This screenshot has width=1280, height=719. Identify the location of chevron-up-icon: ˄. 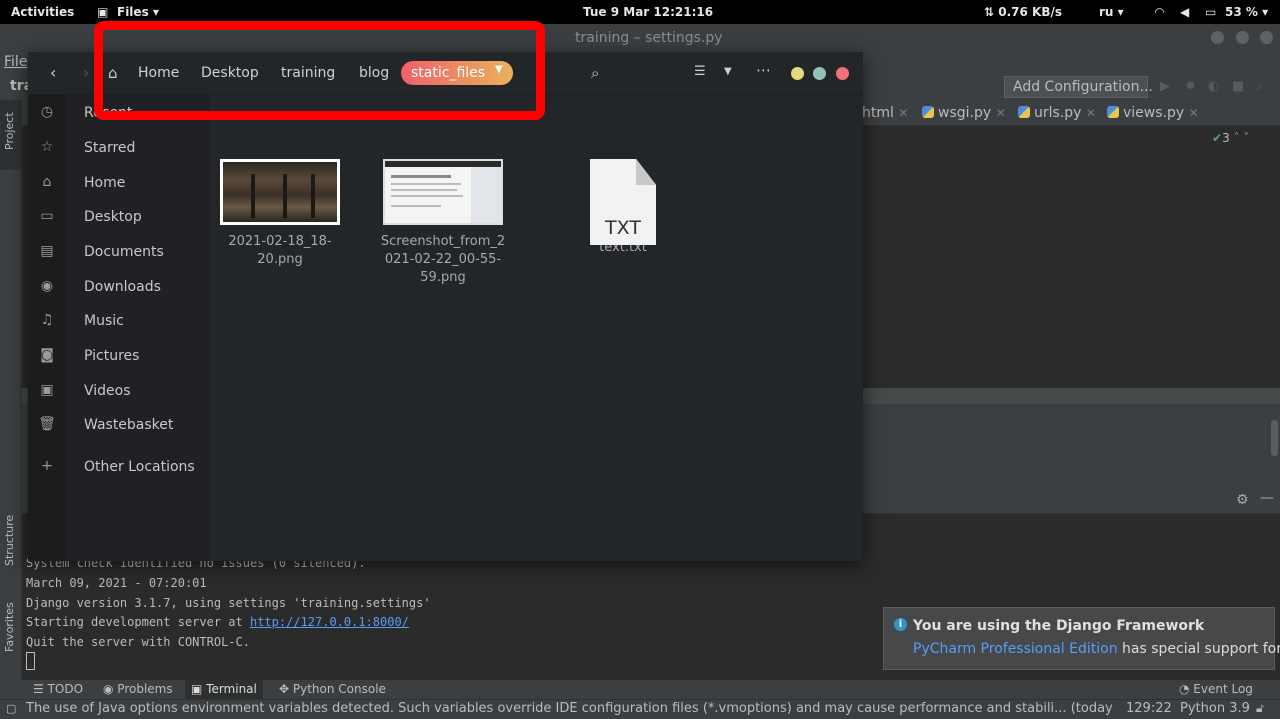
(1237, 138).